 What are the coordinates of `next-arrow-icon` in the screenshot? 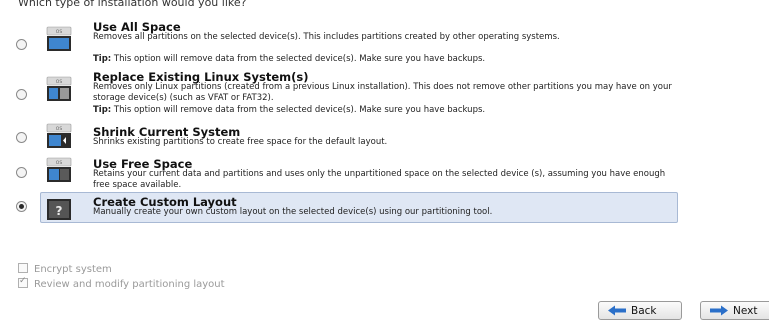 It's located at (719, 310).